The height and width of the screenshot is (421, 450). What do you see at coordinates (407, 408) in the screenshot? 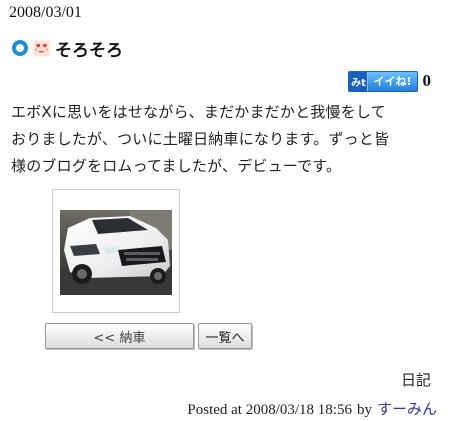
I see `author-link: すーみん` at bounding box center [407, 408].